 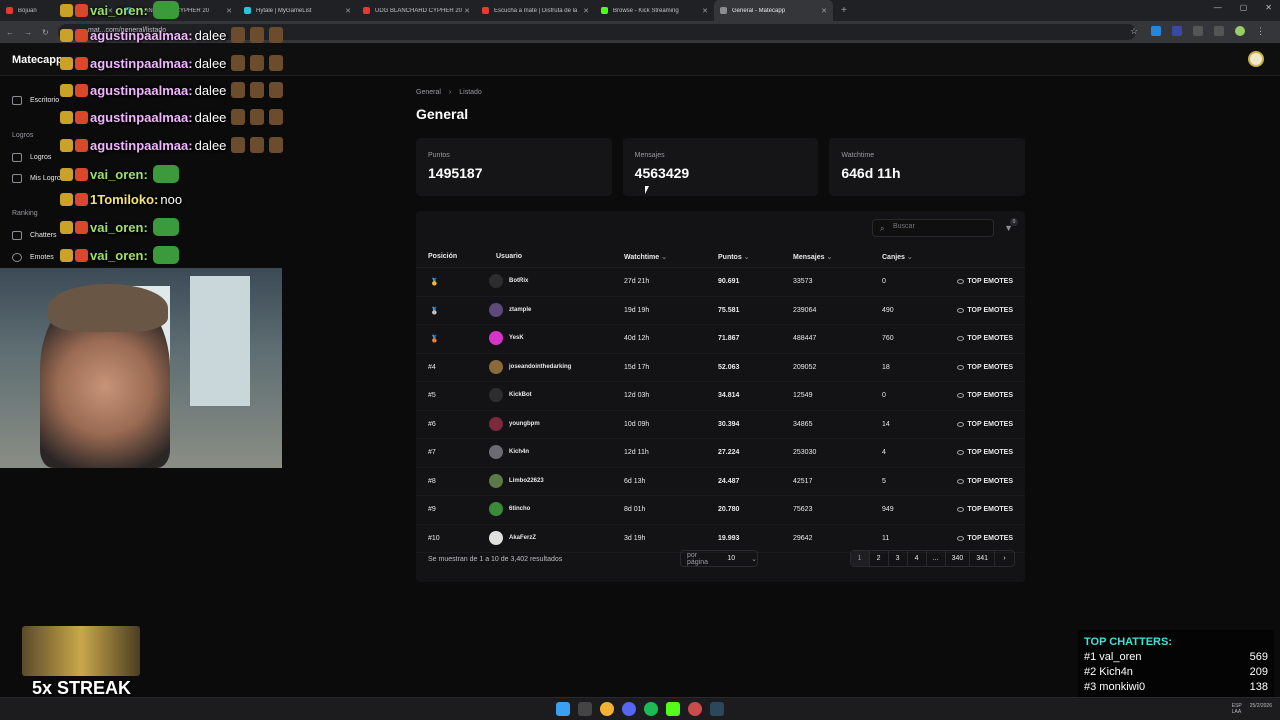 What do you see at coordinates (506, 338) in the screenshot?
I see `row-user: YesK` at bounding box center [506, 338].